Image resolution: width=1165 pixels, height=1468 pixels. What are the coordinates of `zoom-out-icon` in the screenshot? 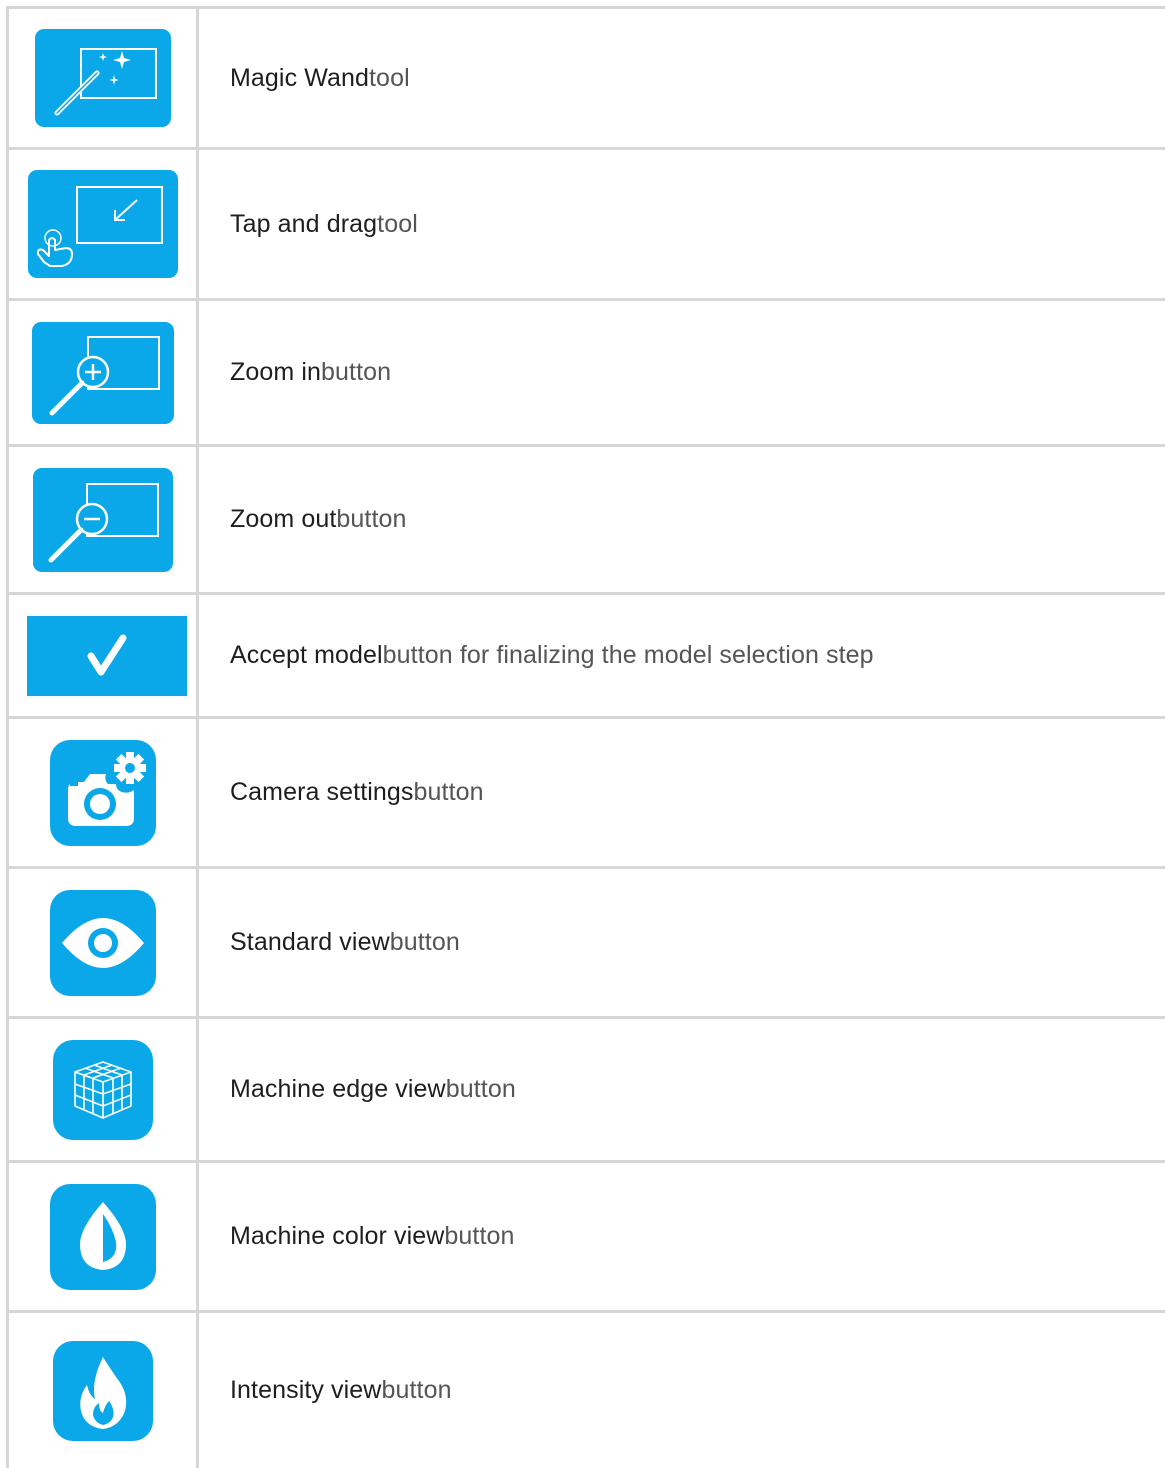 It's located at (102, 519).